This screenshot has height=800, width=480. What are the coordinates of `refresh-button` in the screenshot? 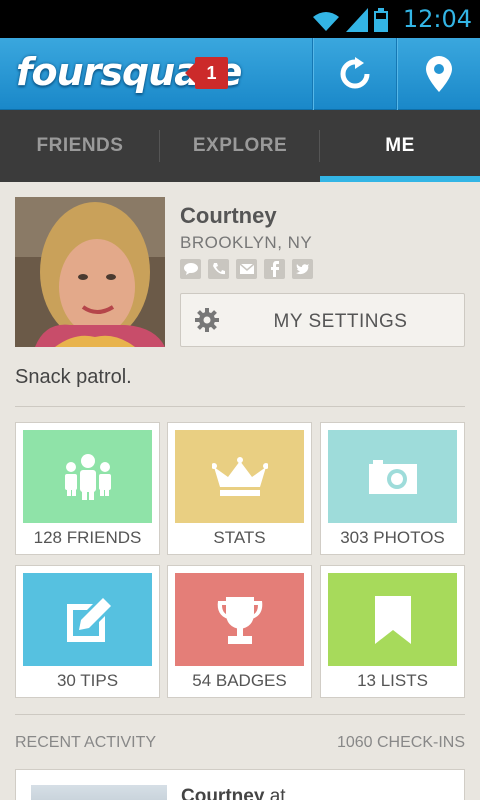 It's located at (354, 74).